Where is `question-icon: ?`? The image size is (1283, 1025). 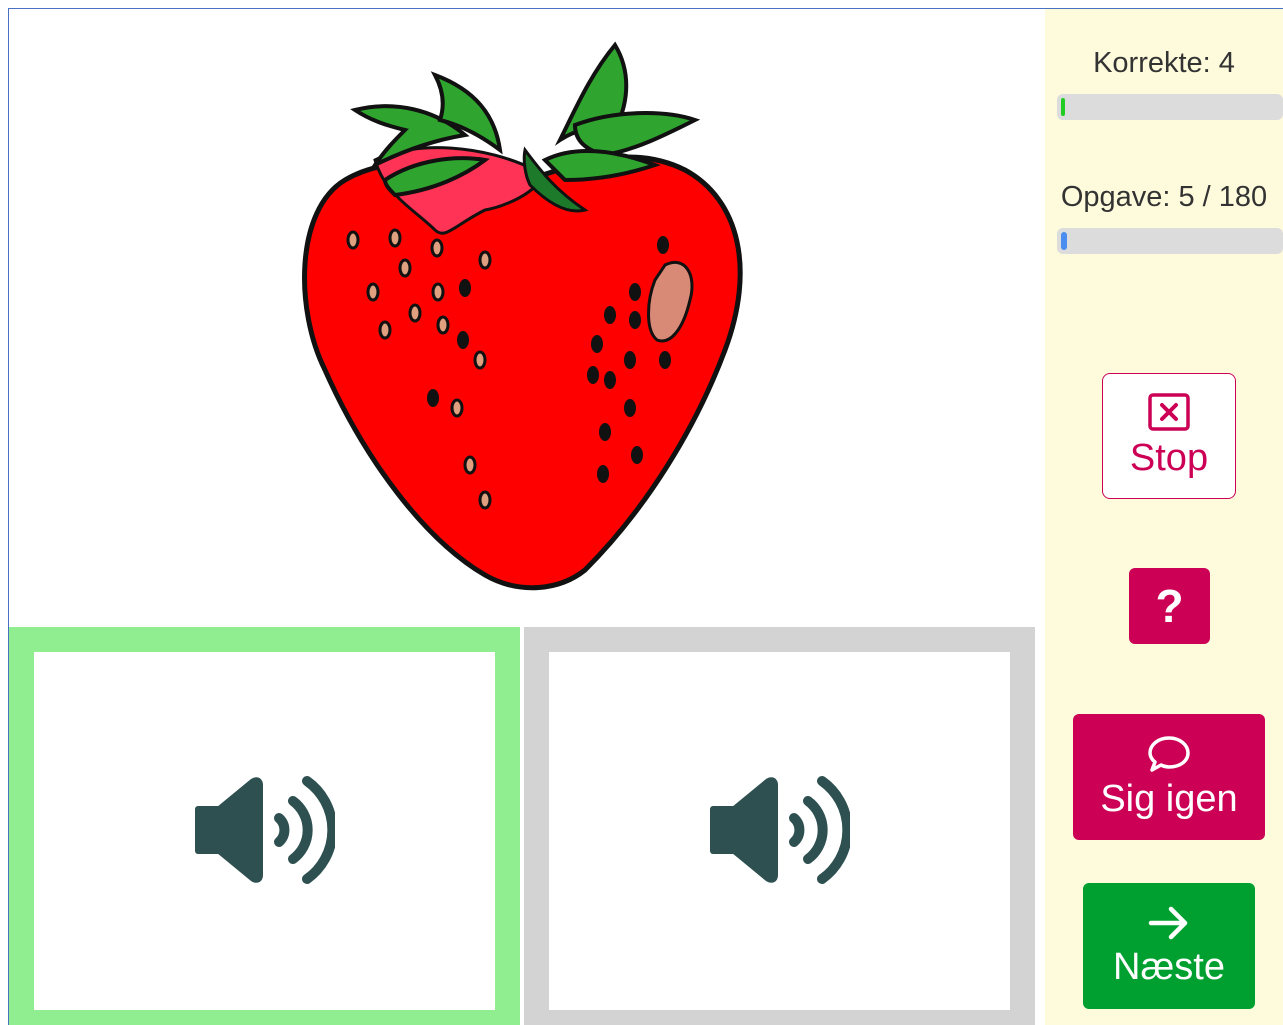 question-icon: ? is located at coordinates (1169, 606).